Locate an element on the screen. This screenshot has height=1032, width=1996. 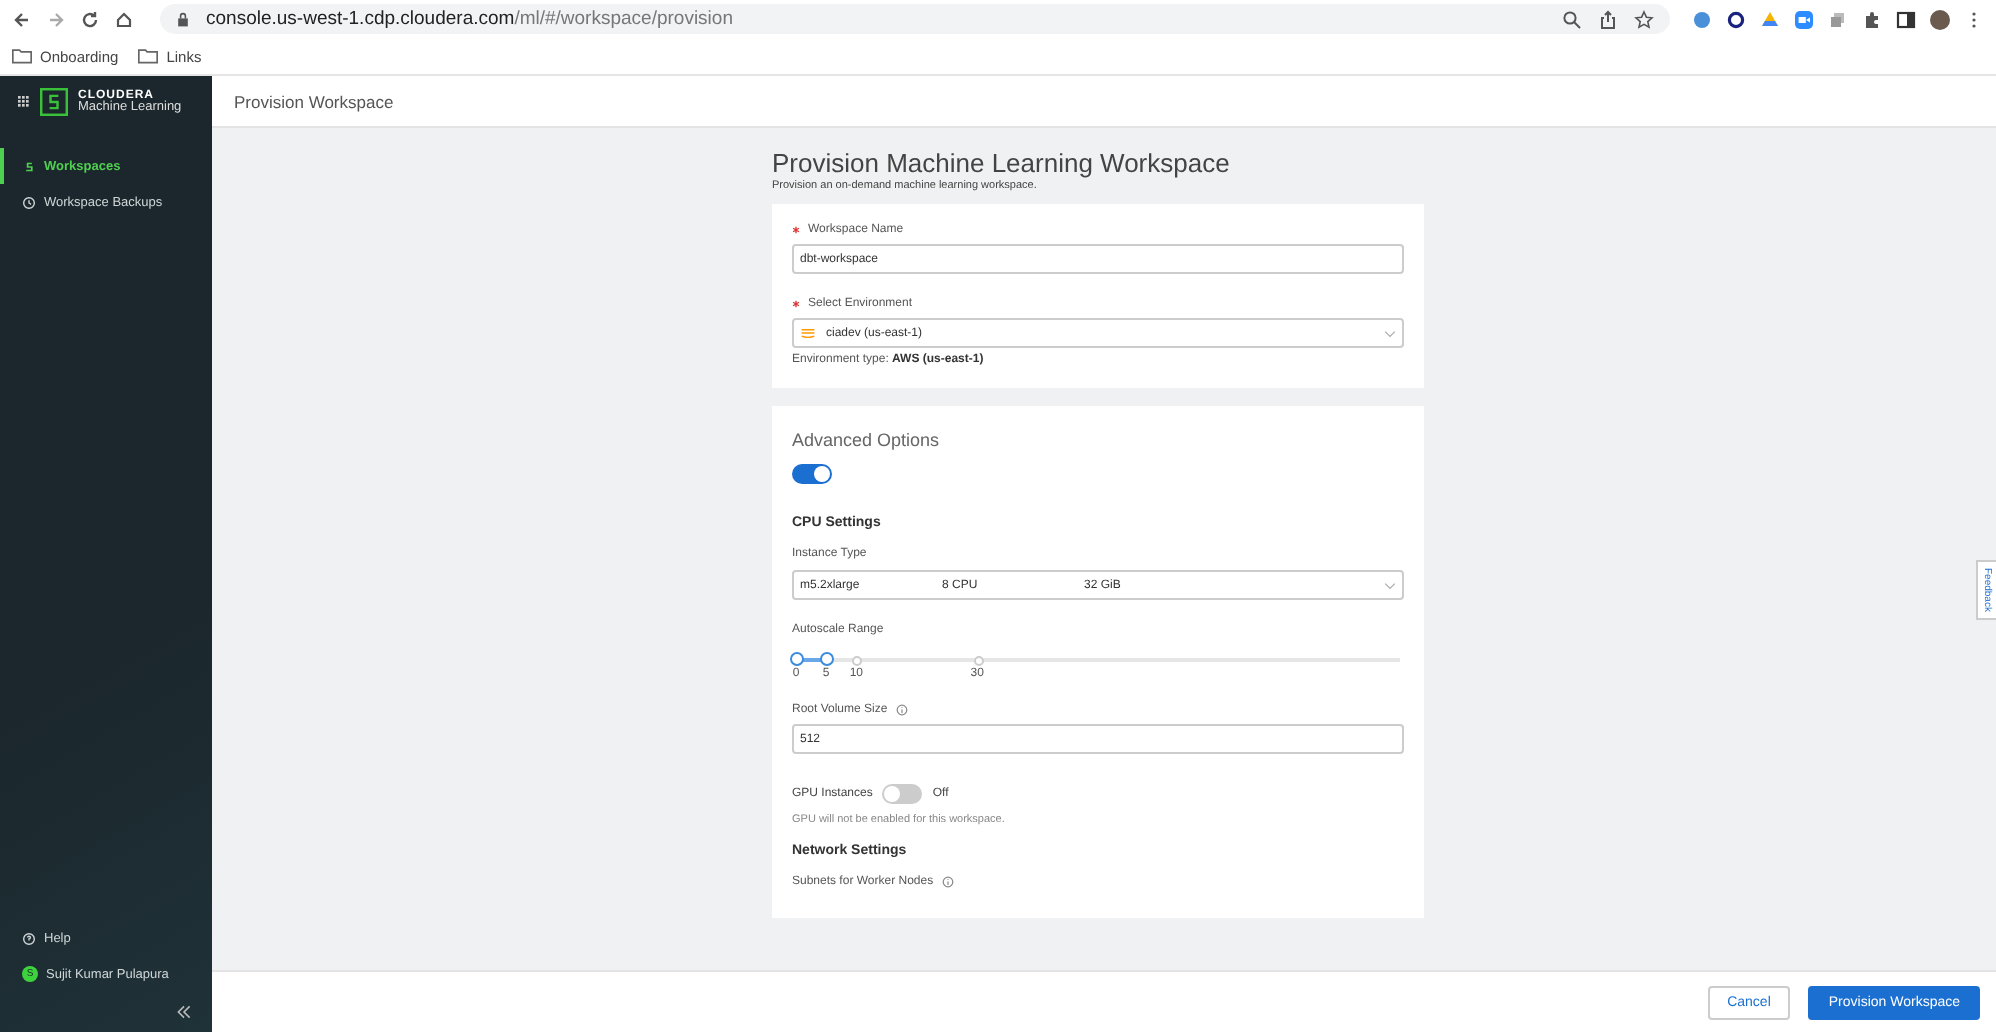
workspace-icon is located at coordinates (29, 166).